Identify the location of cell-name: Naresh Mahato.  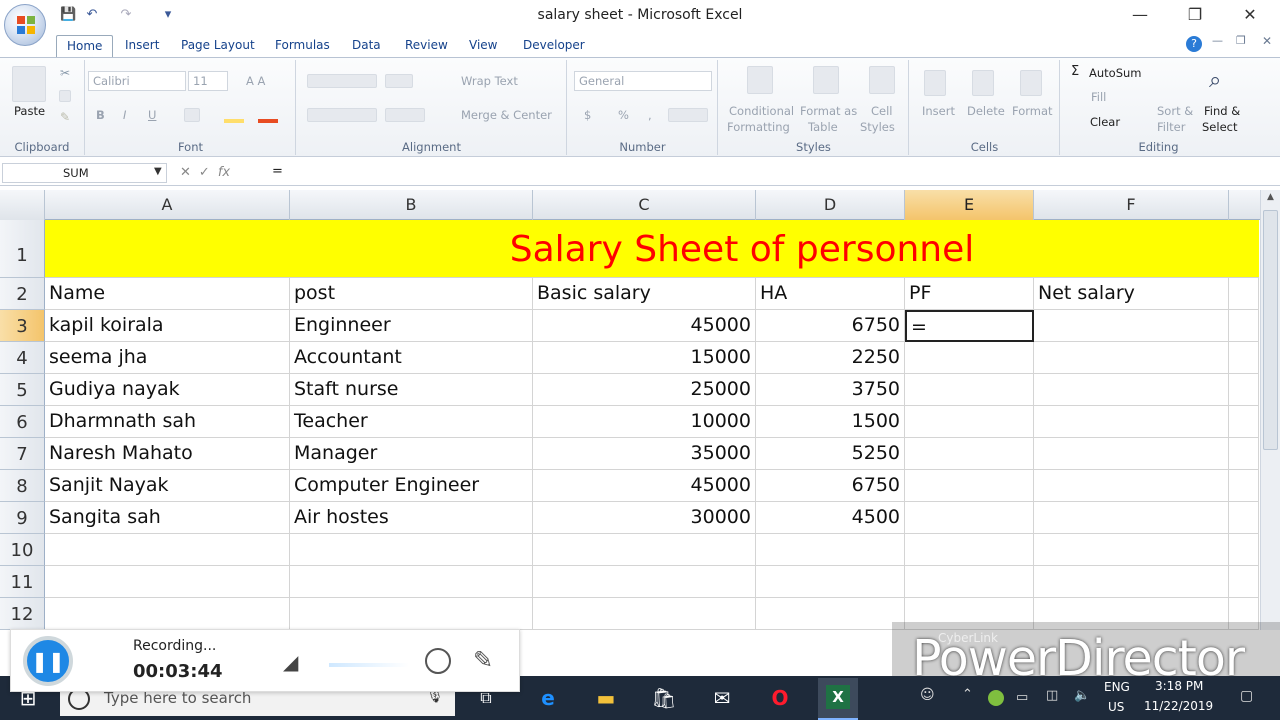
(167, 454).